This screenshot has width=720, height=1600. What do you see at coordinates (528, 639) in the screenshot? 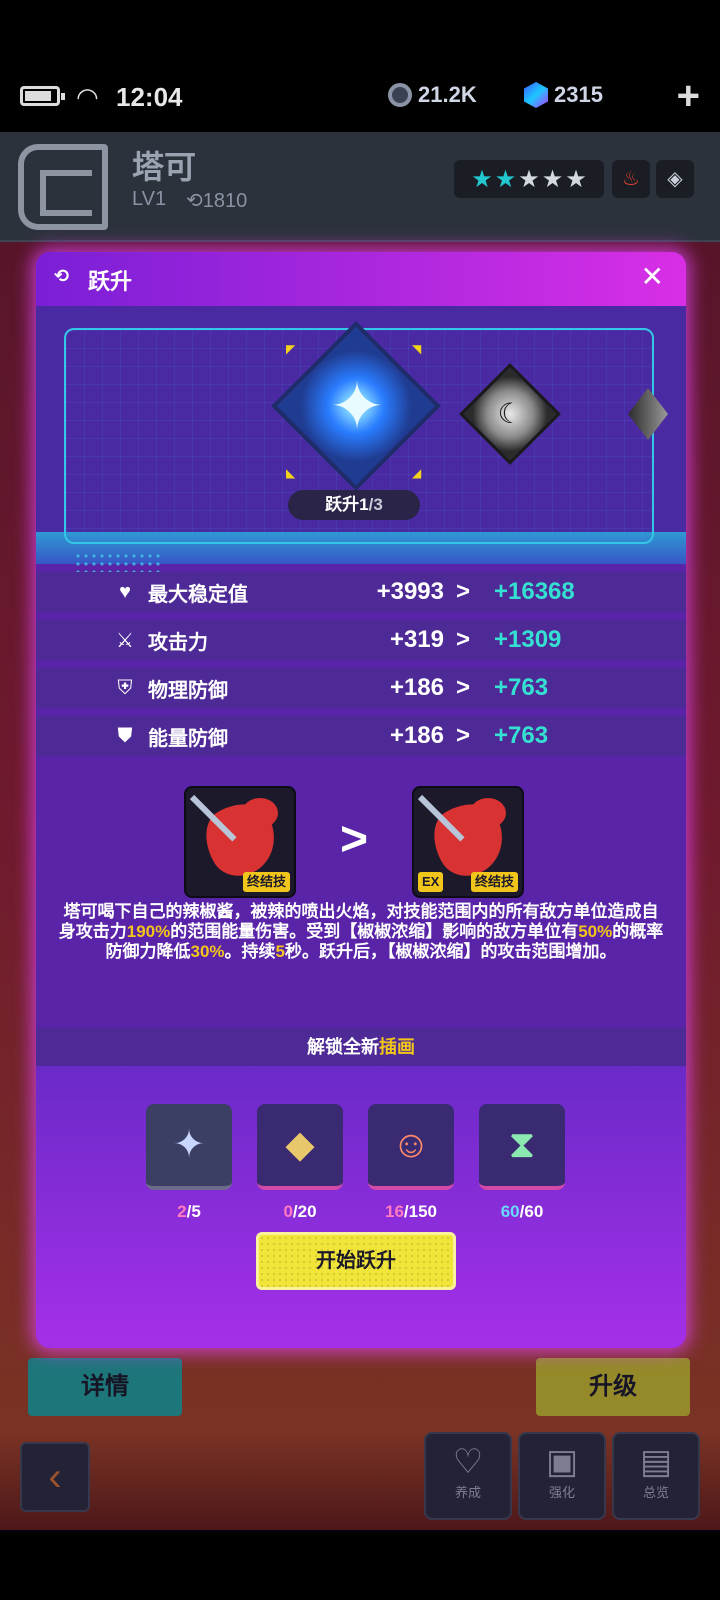
I see `stat-new-value: +1309` at bounding box center [528, 639].